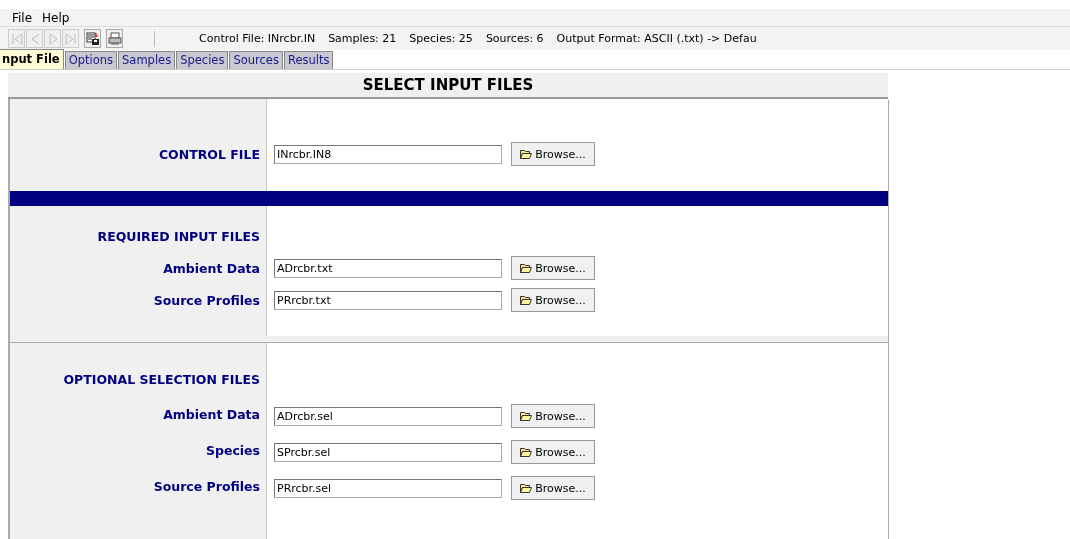 This screenshot has width=1070, height=539. I want to click on tab: Sources, so click(256, 60).